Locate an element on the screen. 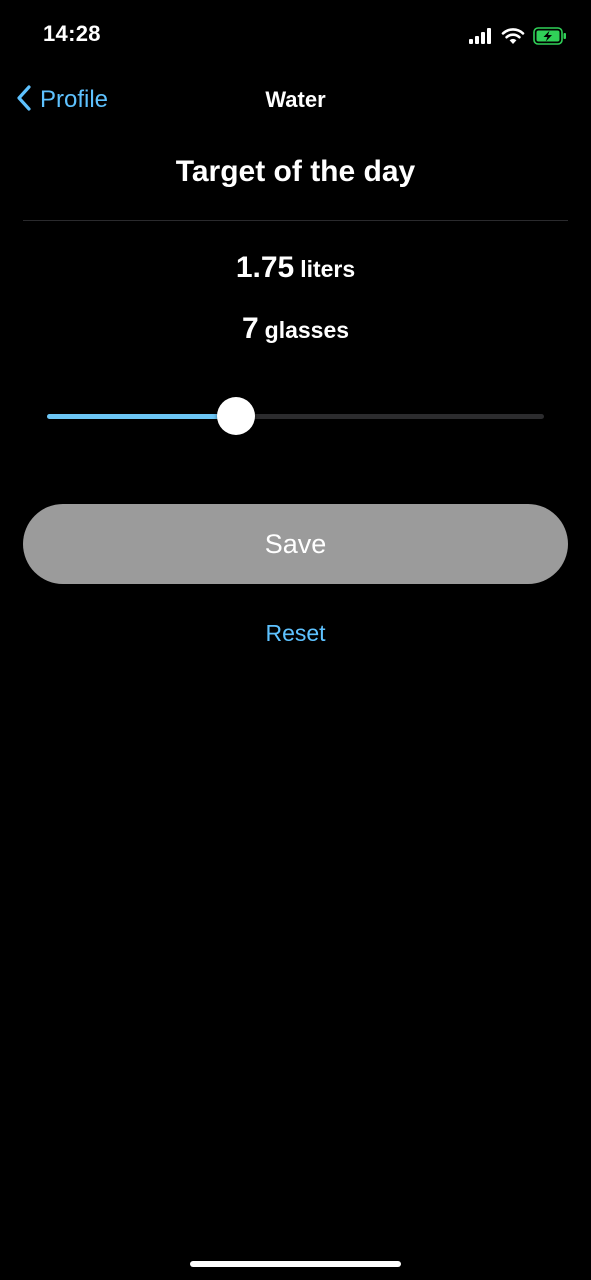  home-indicator is located at coordinates (295, 1264).